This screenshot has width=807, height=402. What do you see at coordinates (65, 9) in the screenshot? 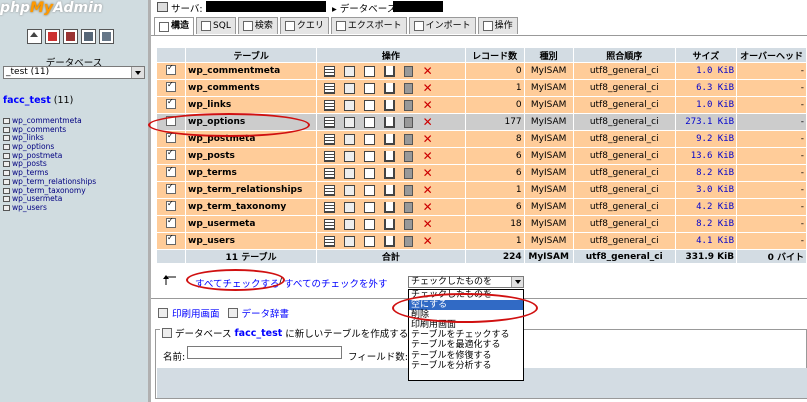
I see `phpmyadmin-logo: phpMyAdmin` at bounding box center [65, 9].